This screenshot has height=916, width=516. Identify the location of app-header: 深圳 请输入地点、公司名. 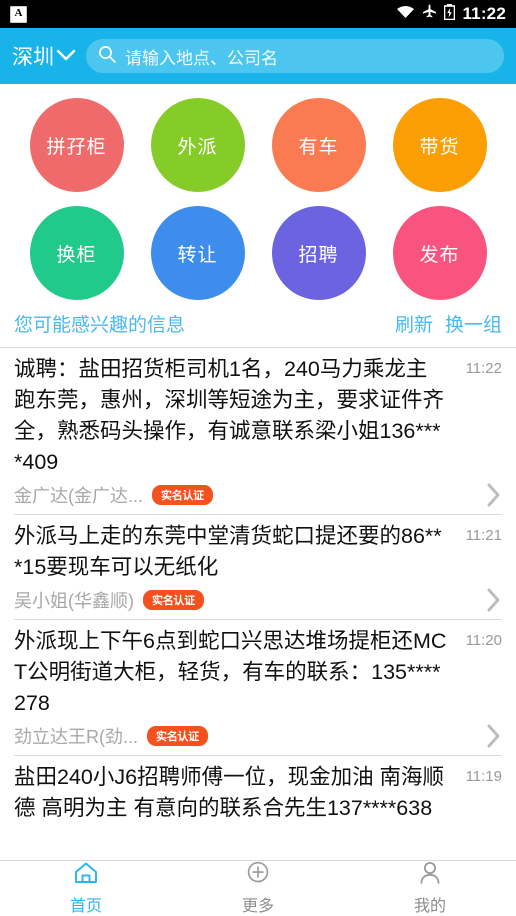
(258, 56).